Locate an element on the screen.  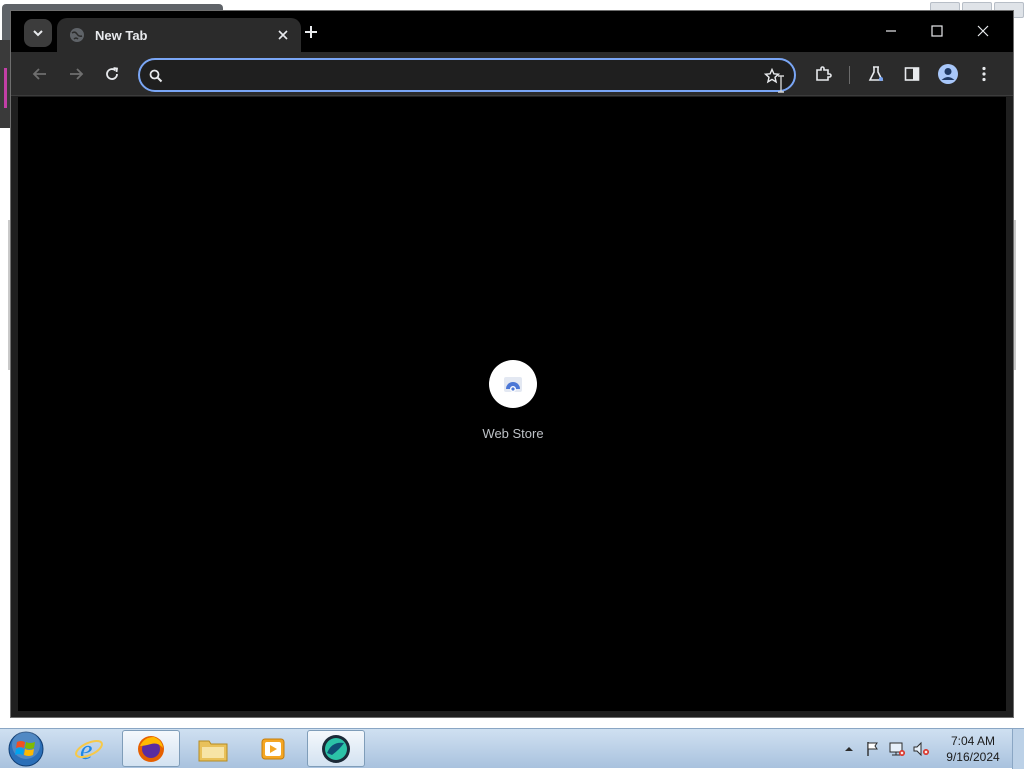
taskbar-file-explorer is located at coordinates (213, 748).